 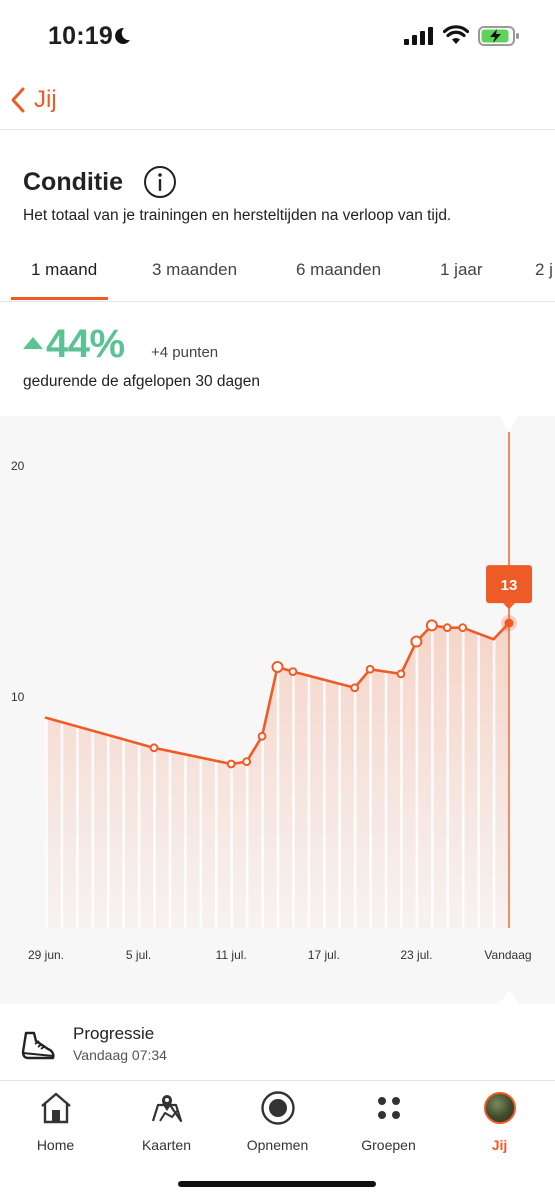 I want to click on change-points: +4 punten, so click(x=185, y=352).